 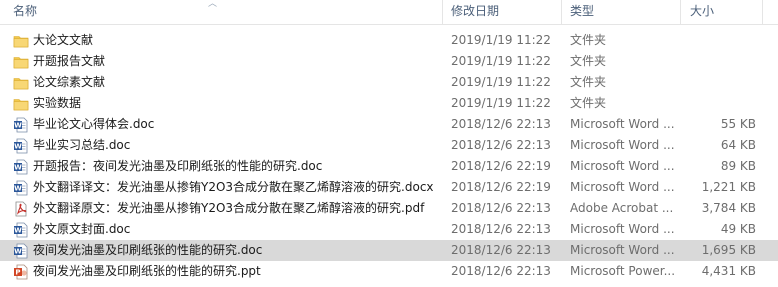 I want to click on file-size: 55 KB, so click(x=738, y=124).